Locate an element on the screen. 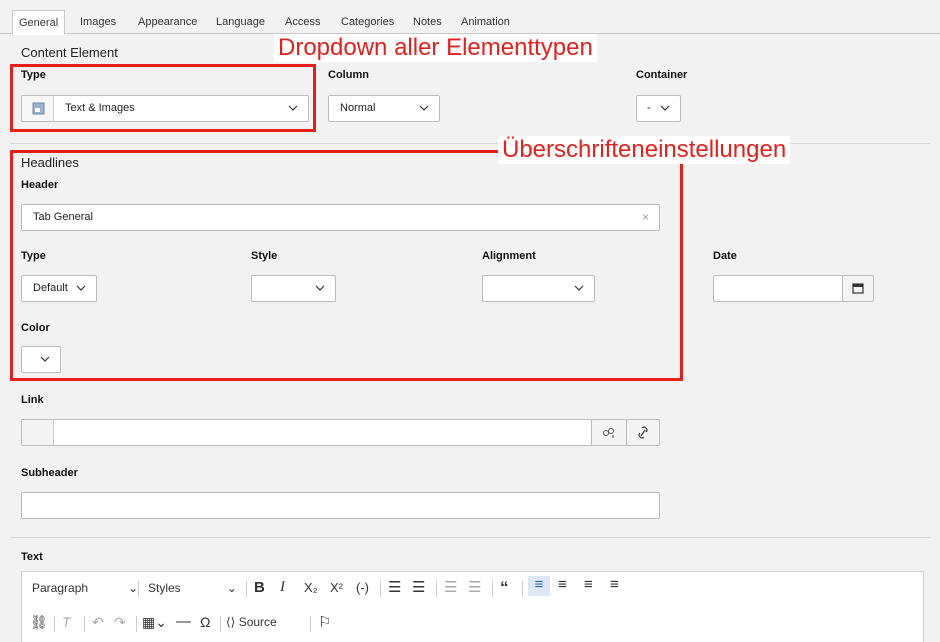  tab-appearance: Appearance is located at coordinates (167, 22).